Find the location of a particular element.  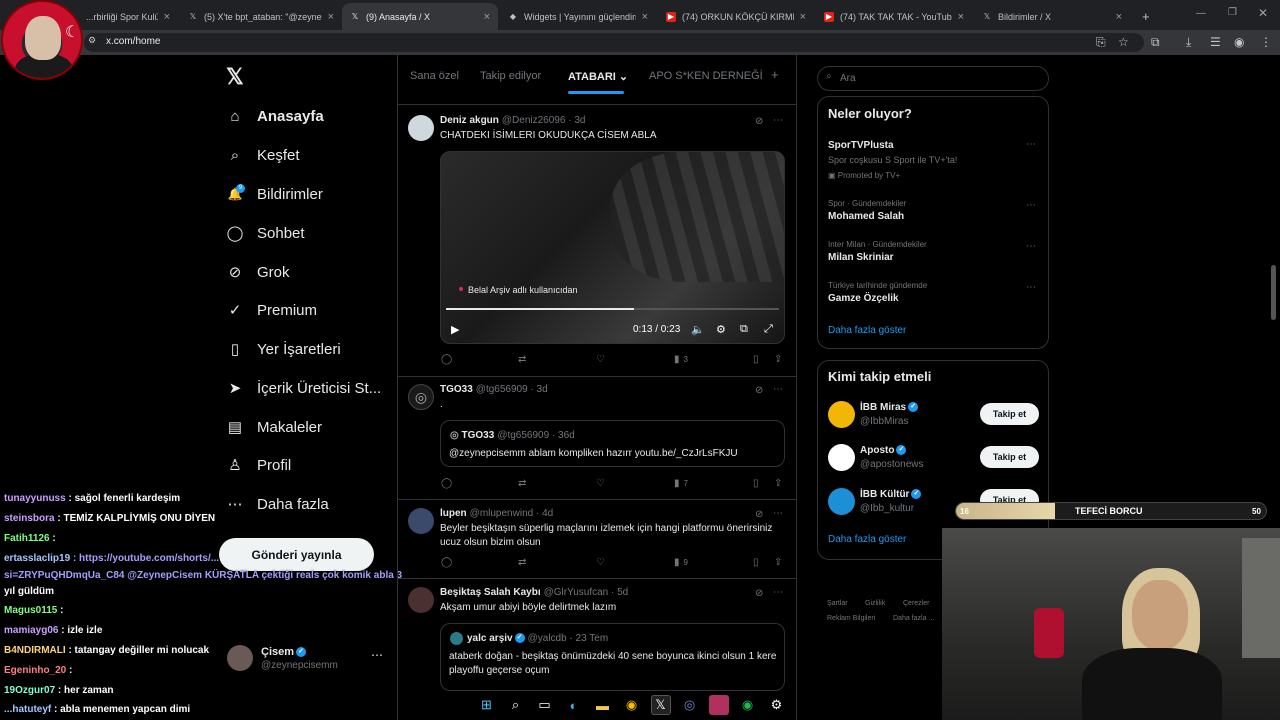

views-button: ▮ 3 is located at coordinates (681, 359).